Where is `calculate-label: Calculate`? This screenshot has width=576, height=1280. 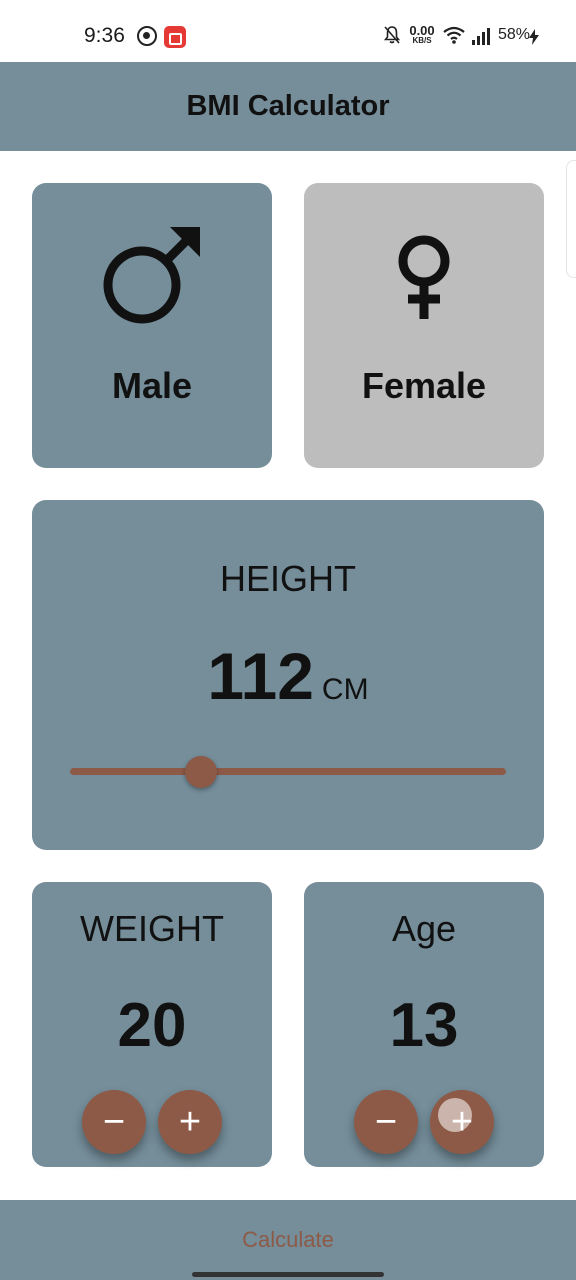 calculate-label: Calculate is located at coordinates (288, 1239).